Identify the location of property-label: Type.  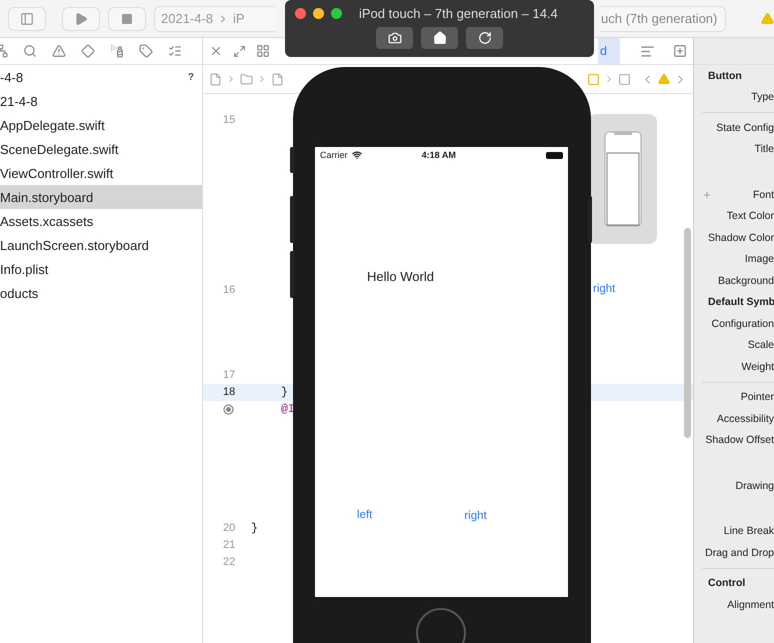
(762, 97).